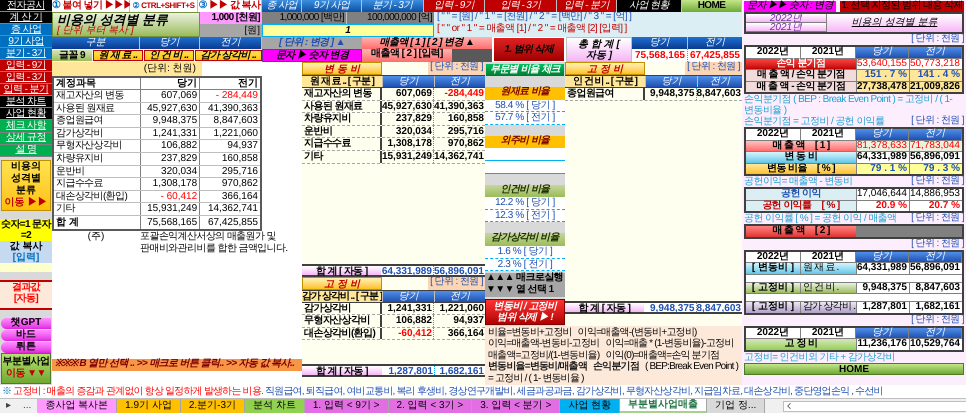 This screenshot has width=966, height=413. What do you see at coordinates (26, 18) in the screenshot?
I see `nav-button: 계 산 기` at bounding box center [26, 18].